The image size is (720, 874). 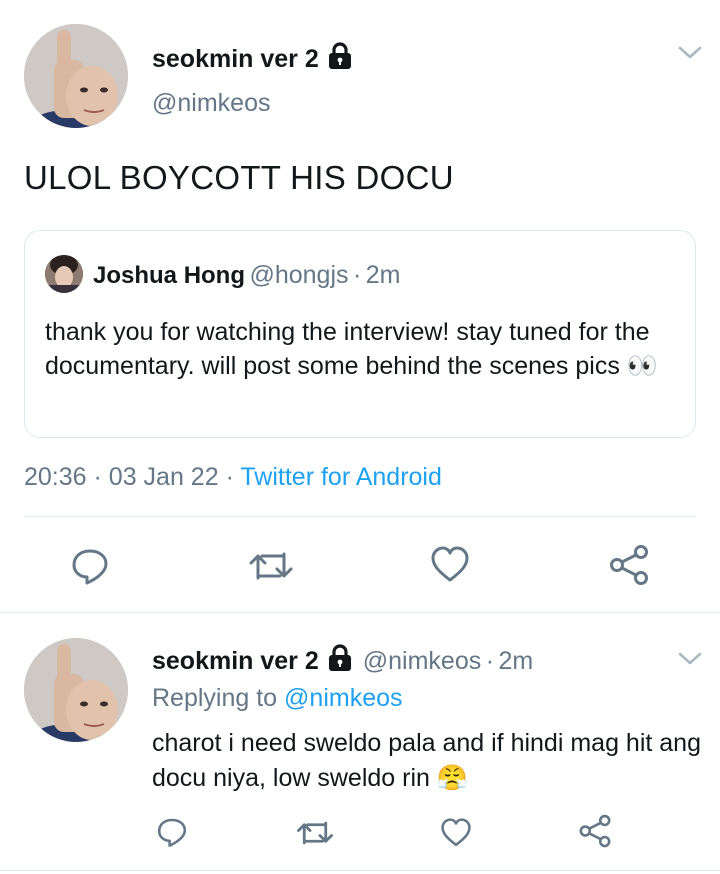 What do you see at coordinates (211, 103) in the screenshot?
I see `author-handle: @nimkeos` at bounding box center [211, 103].